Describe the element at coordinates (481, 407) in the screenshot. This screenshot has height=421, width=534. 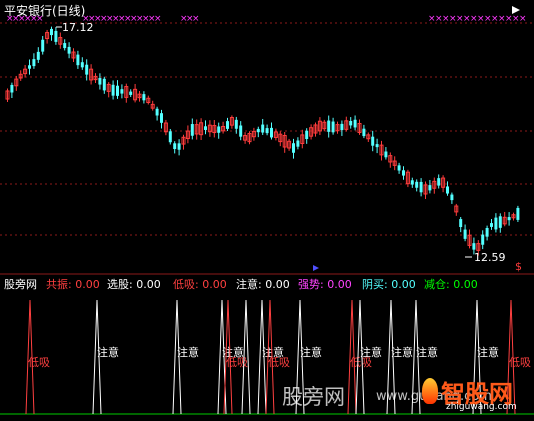
I see `watermark-brand-url: zhiguwang.com` at that location.